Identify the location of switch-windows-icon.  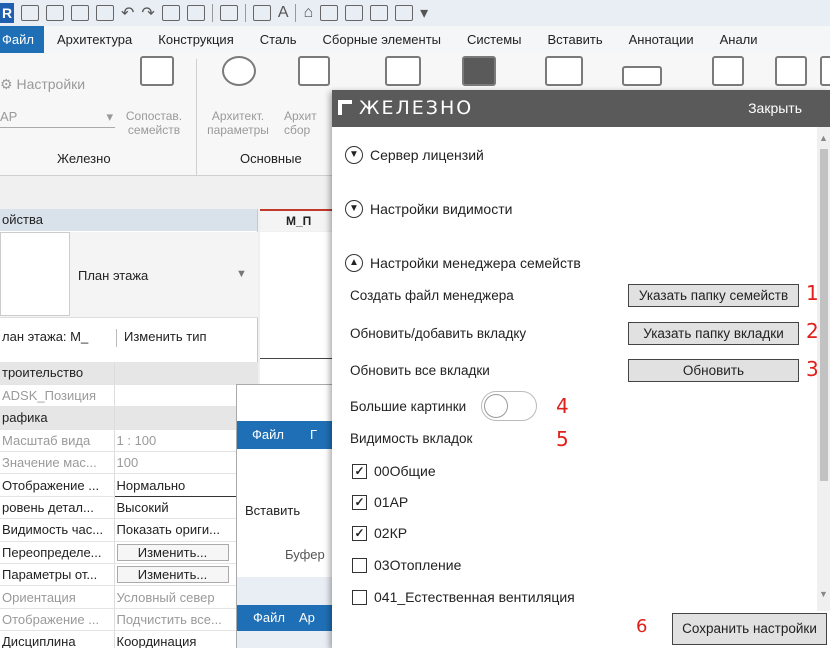
(404, 13).